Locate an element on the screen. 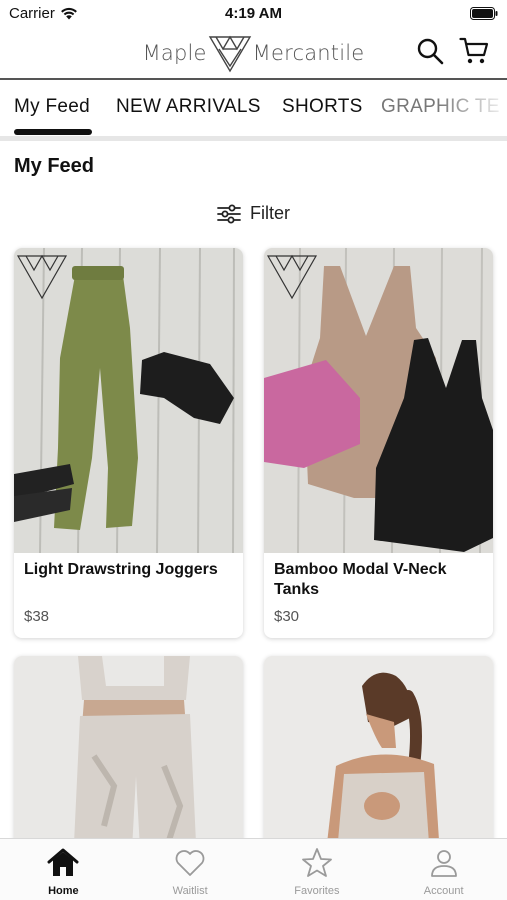 Image resolution: width=507 pixels, height=900 pixels. category-tabs: My Feed NEW ARRIVALS SHORTS GRAPHIC TE is located at coordinates (253, 108).